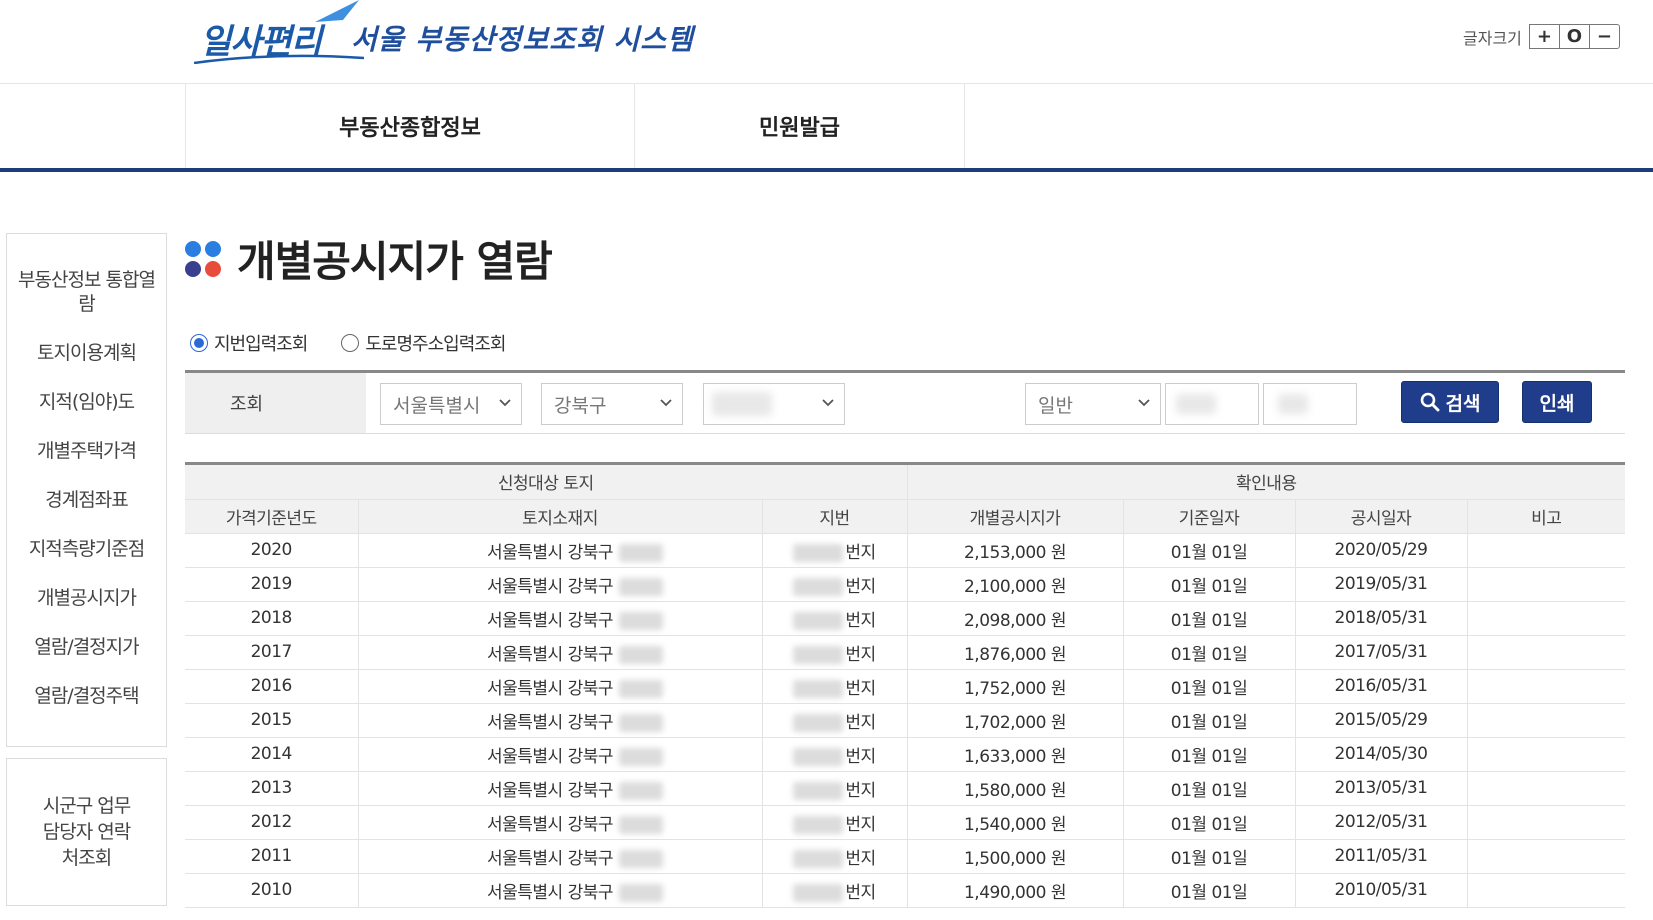 The width and height of the screenshot is (1653, 920). What do you see at coordinates (437, 405) in the screenshot?
I see `city-select-value: 서울특별시` at bounding box center [437, 405].